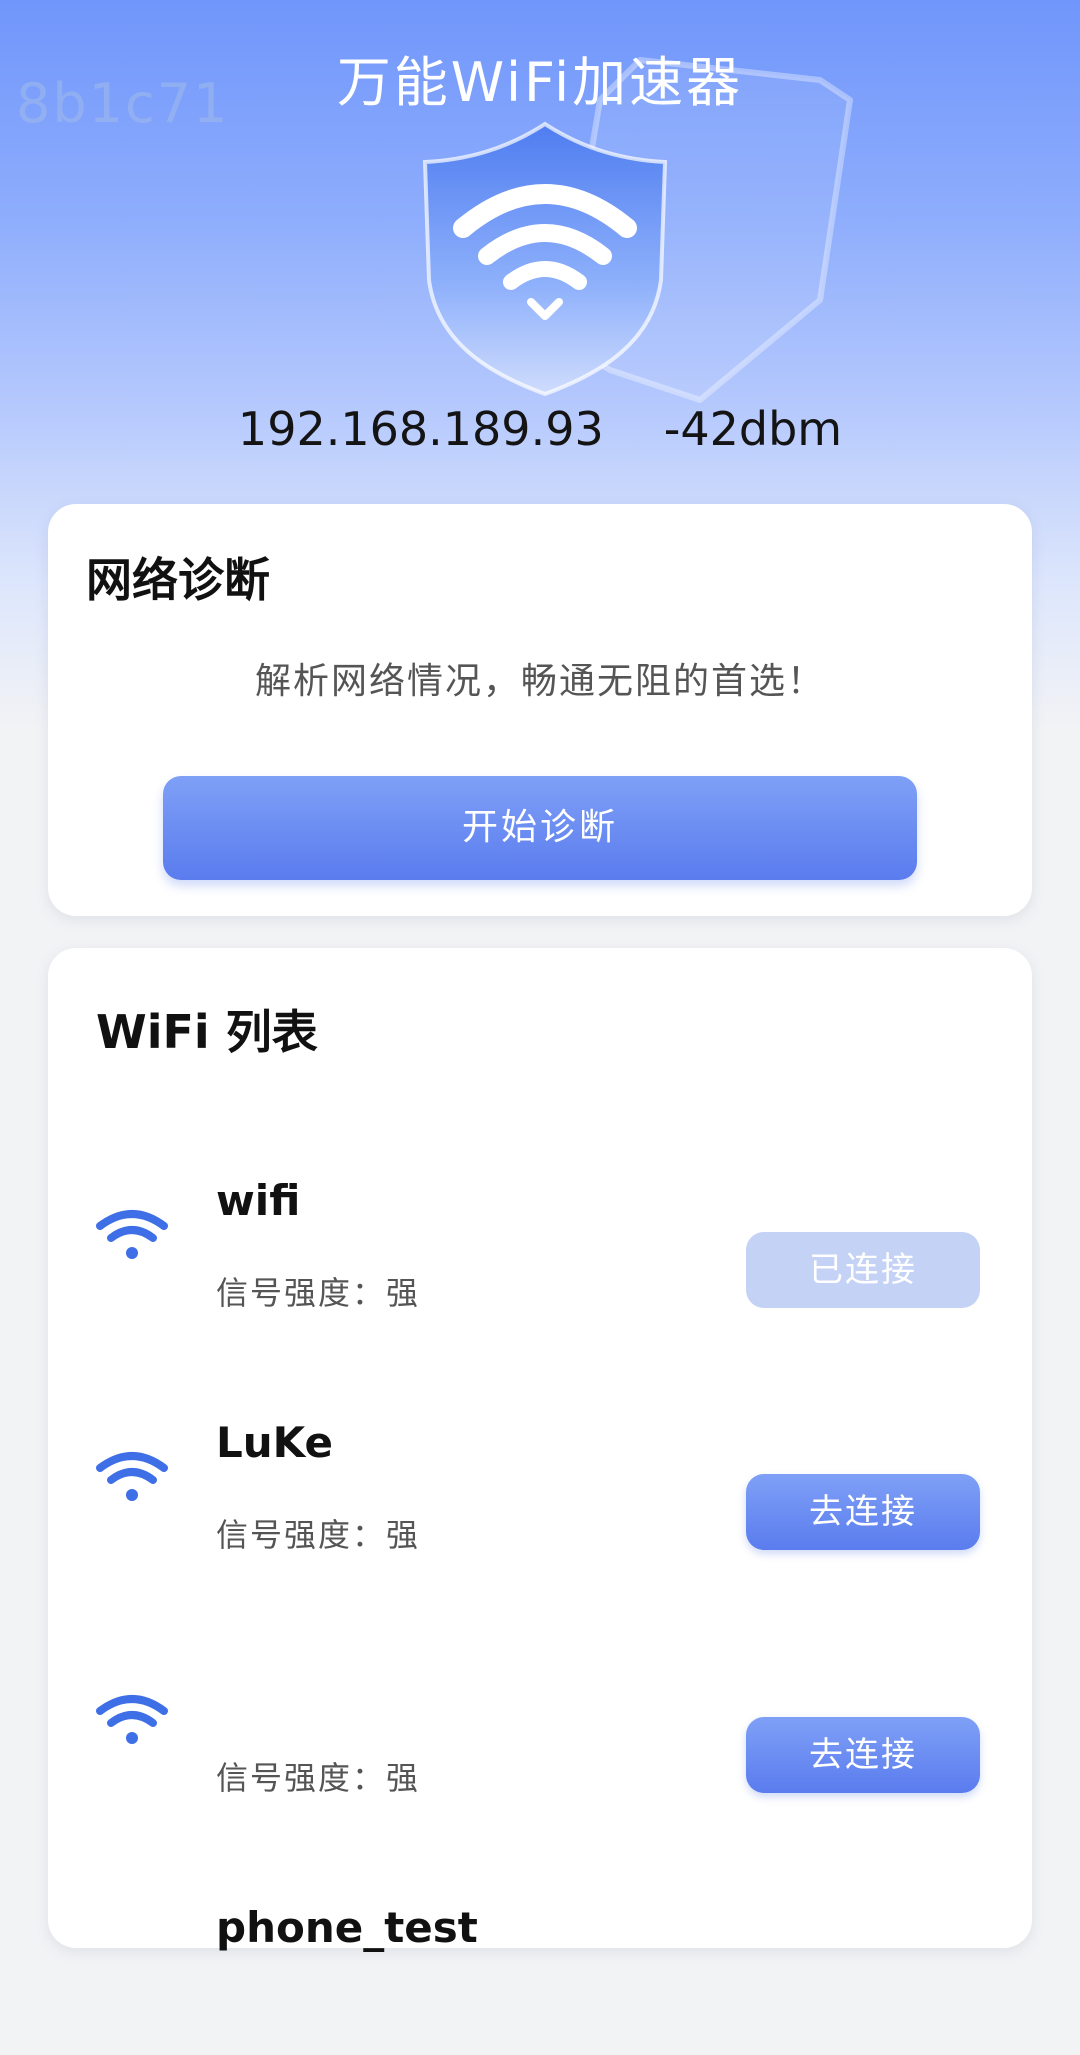 The image size is (1080, 2055). Describe the element at coordinates (347, 1927) in the screenshot. I see `wifi-ssid: phone_test` at that location.